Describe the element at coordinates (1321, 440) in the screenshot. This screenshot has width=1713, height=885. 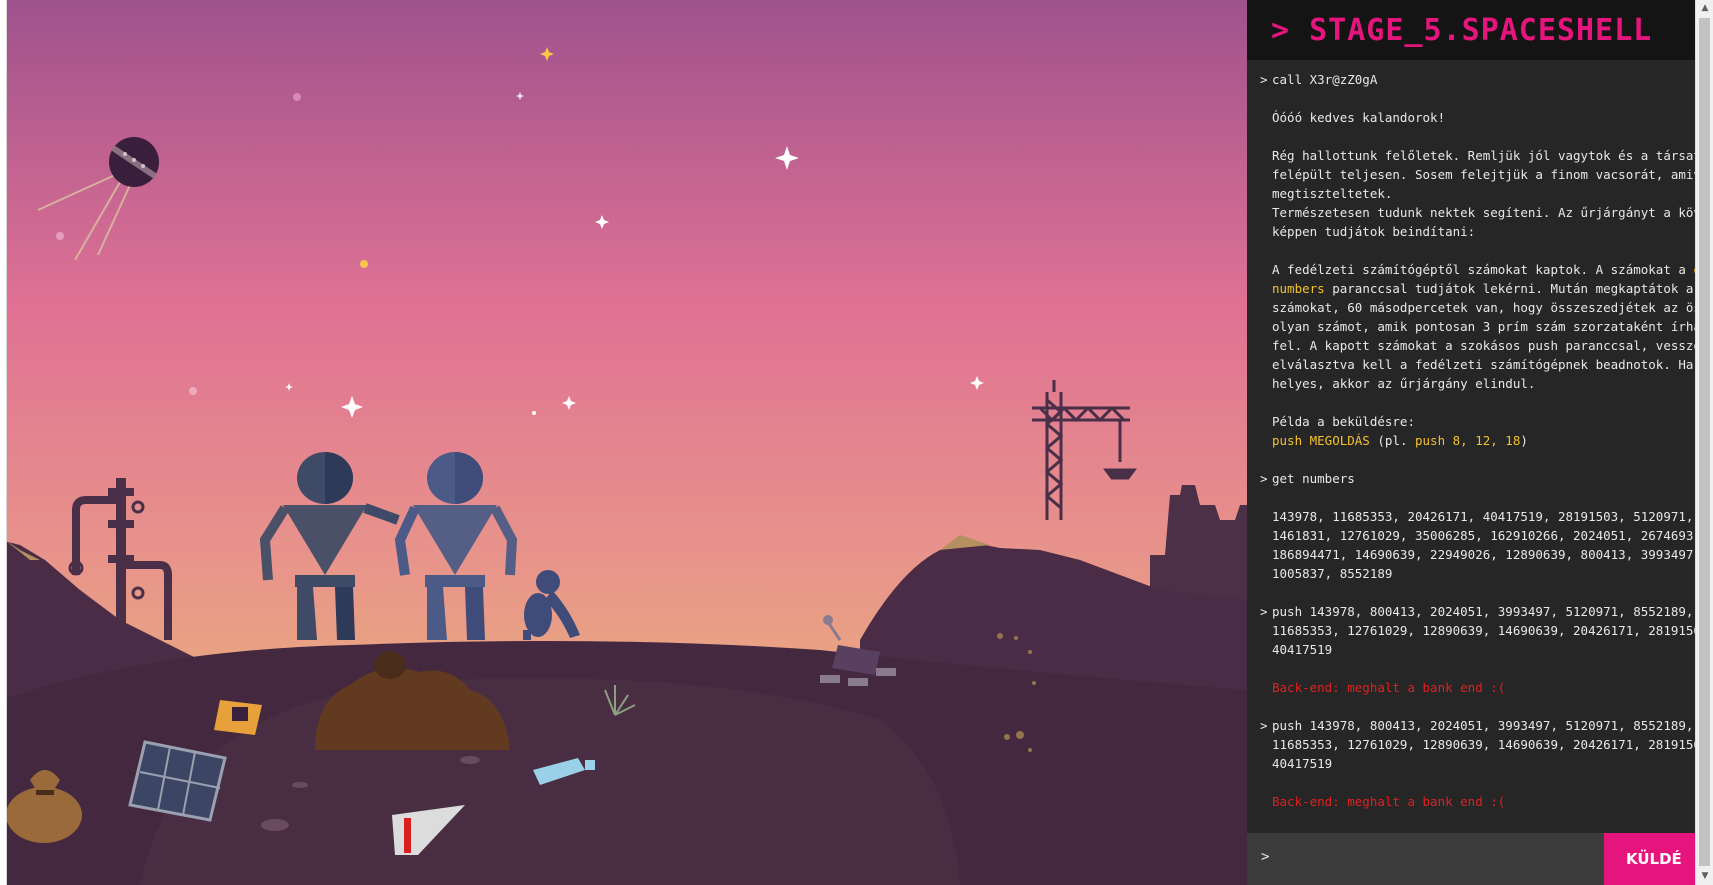
I see `highlight-command: push MEGOLDÁS` at that location.